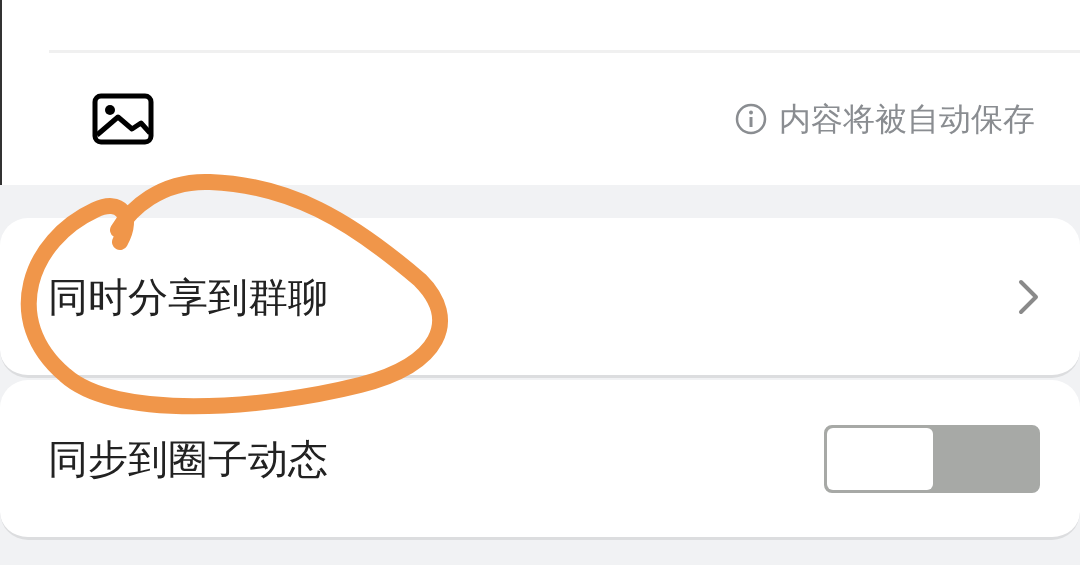 The image size is (1080, 565). Describe the element at coordinates (123, 119) in the screenshot. I see `image-icon` at that location.